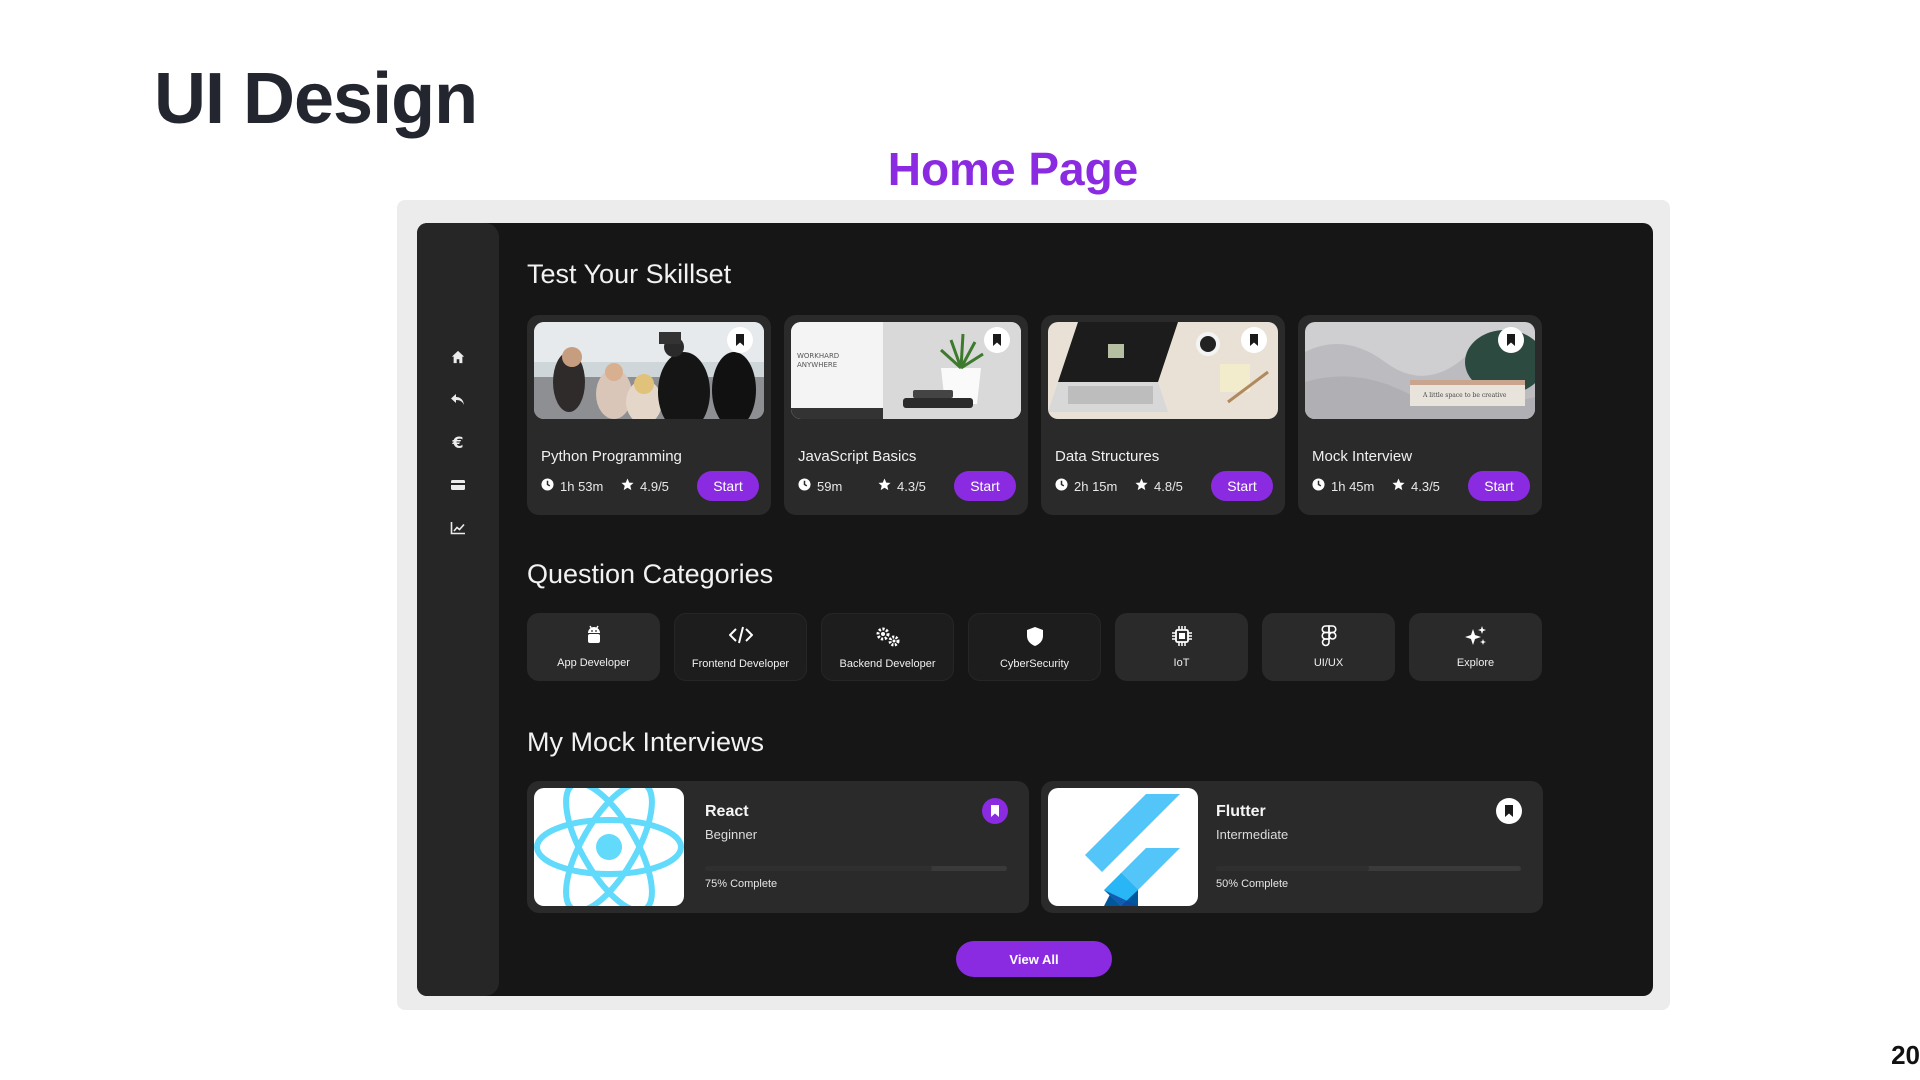  I want to click on category-explore: Explore, so click(1475, 647).